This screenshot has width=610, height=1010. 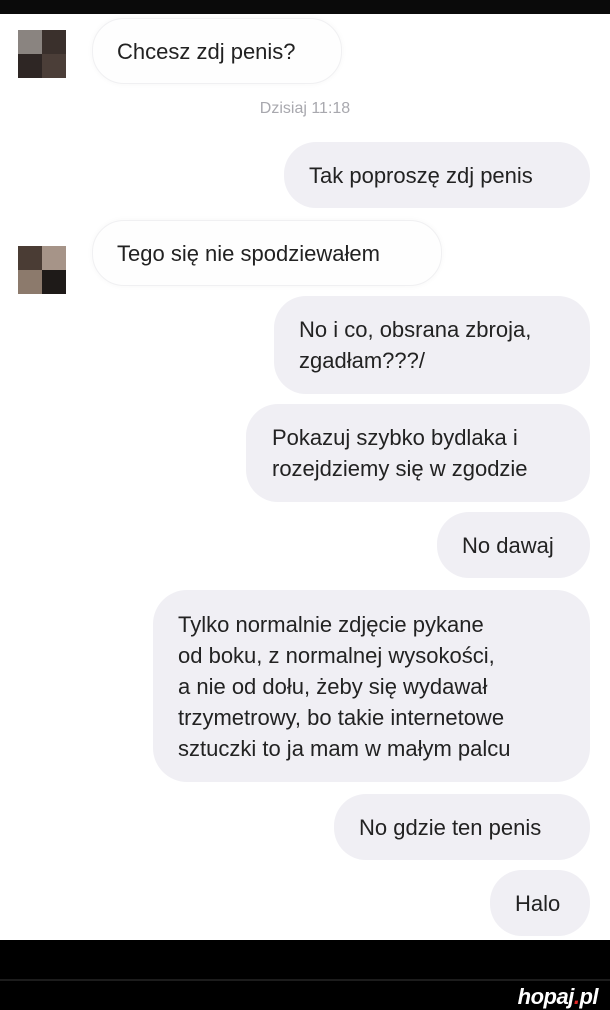 I want to click on site-watermark-logo: hopaj.pl, so click(x=558, y=997).